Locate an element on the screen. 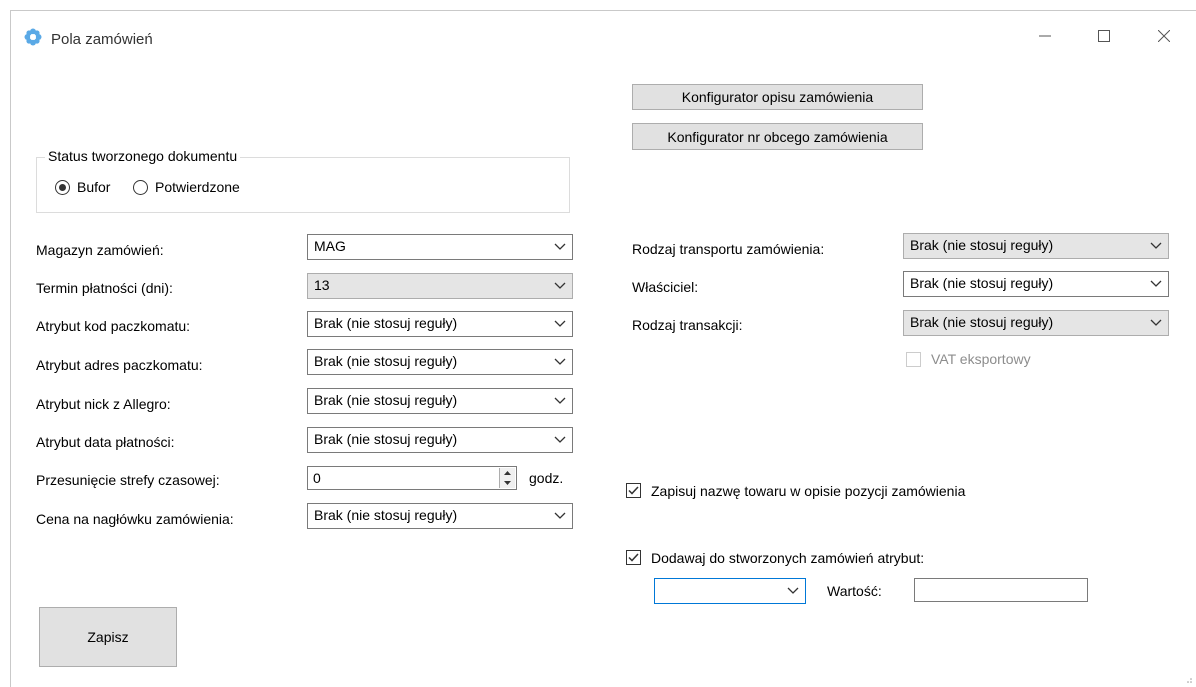 The height and width of the screenshot is (687, 1196). owner-label: Właściciel: is located at coordinates (665, 287).